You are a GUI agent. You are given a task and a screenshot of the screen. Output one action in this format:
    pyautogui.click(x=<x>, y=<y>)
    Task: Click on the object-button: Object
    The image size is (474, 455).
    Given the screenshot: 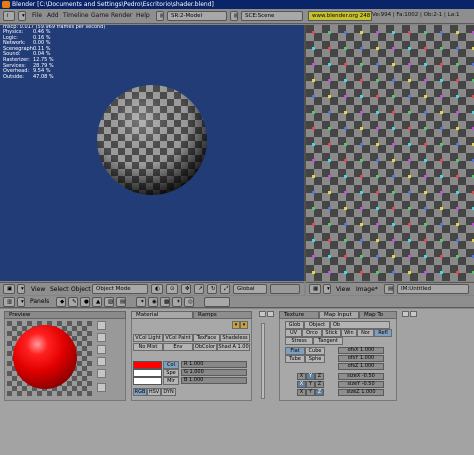 What is the action you would take?
    pyautogui.click(x=317, y=325)
    